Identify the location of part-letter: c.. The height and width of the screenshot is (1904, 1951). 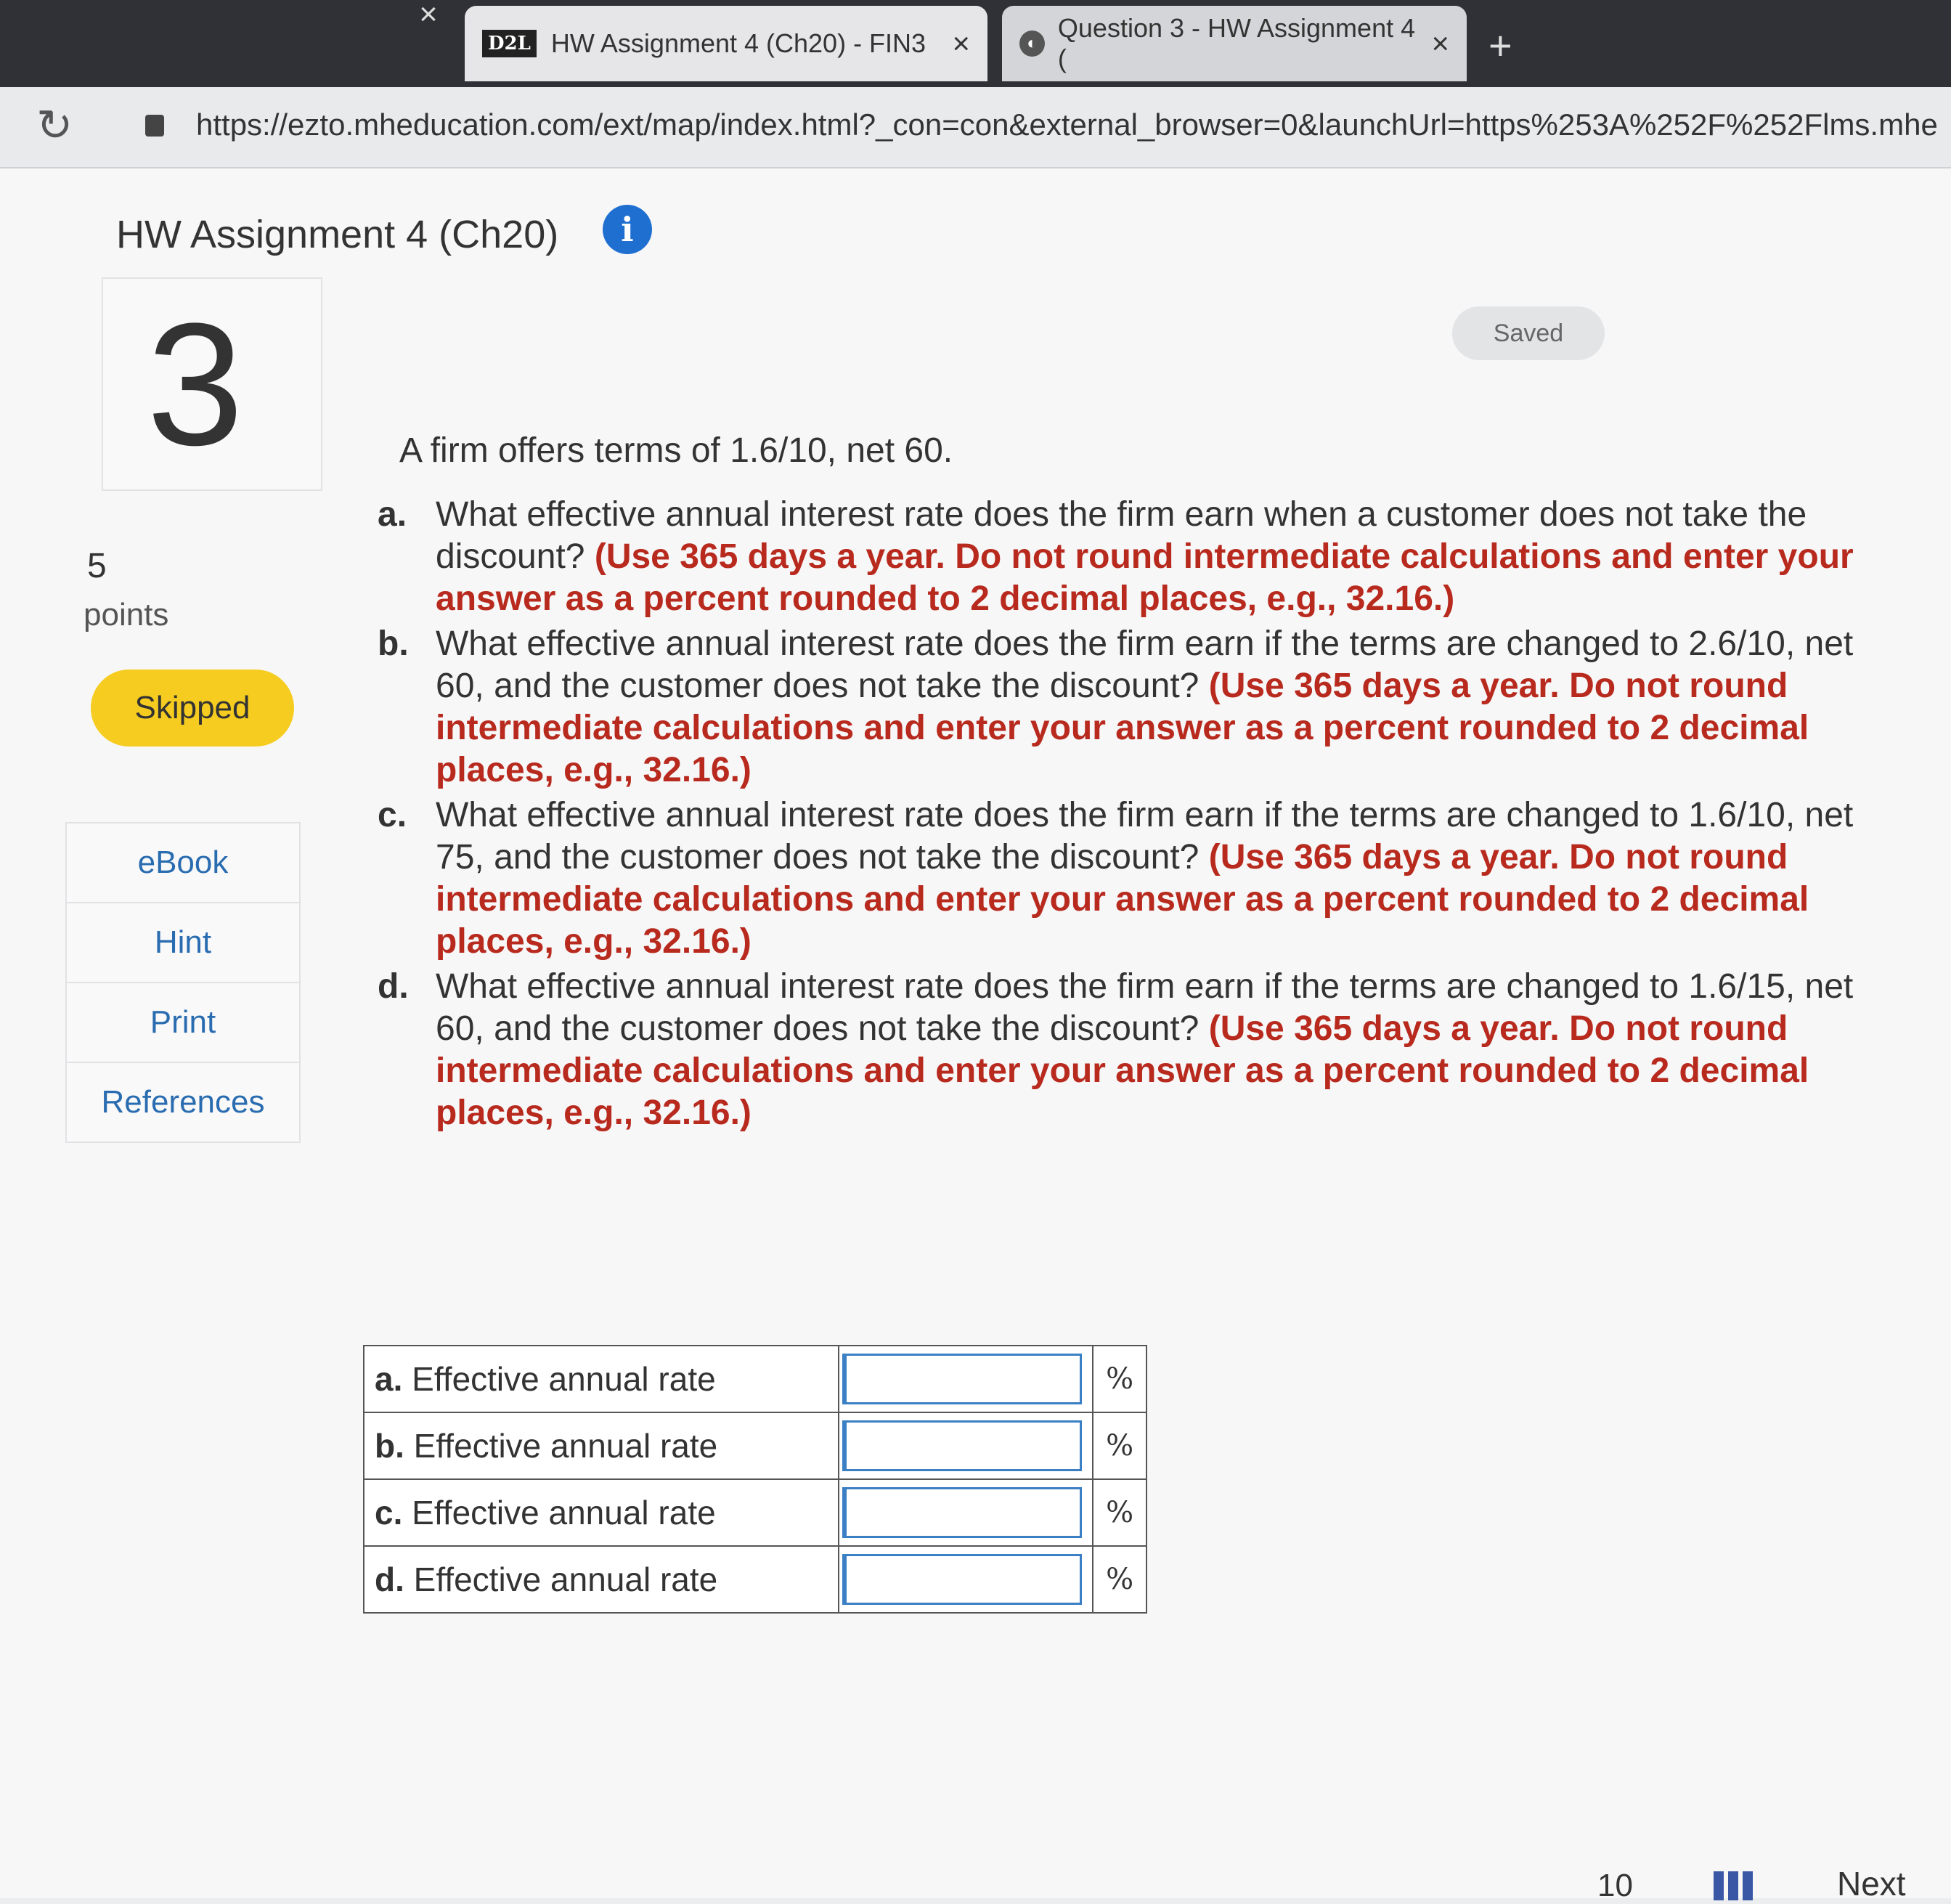
(393, 815).